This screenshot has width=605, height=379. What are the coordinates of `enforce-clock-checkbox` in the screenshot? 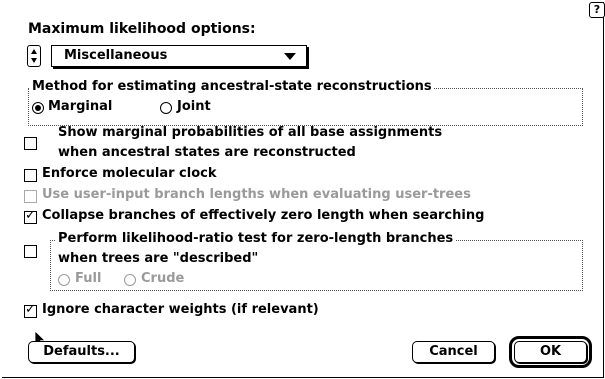 It's located at (30, 175).